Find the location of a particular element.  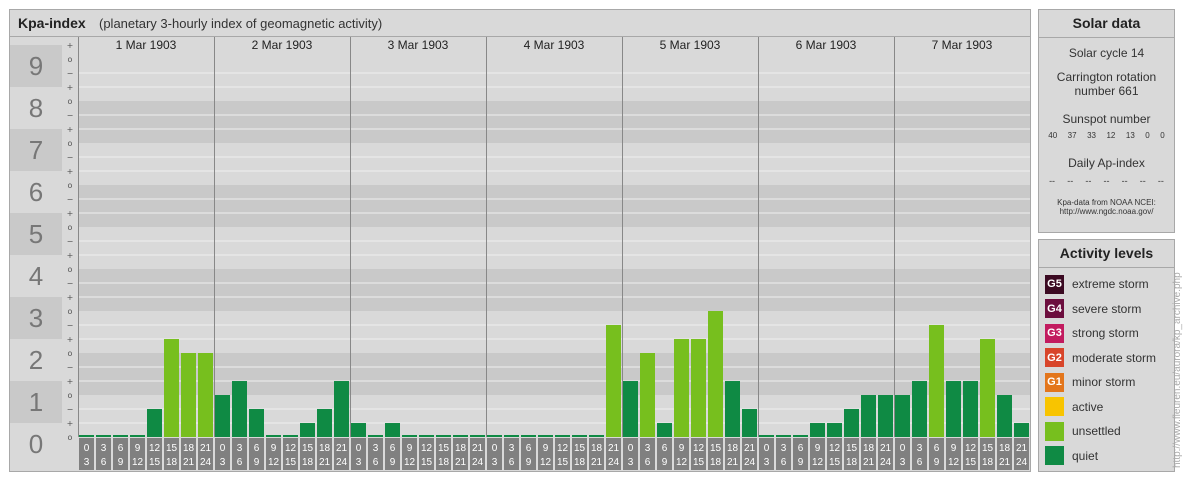

sunspot-value: 0 is located at coordinates (1162, 135).